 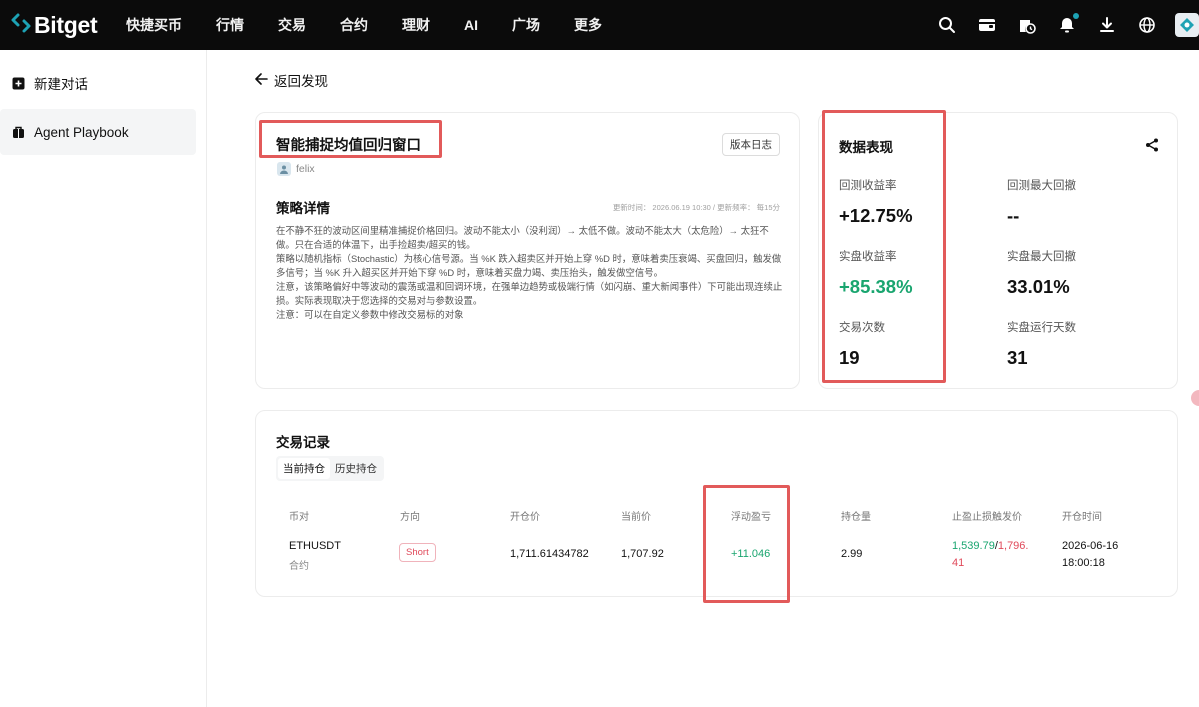 I want to click on sidebar-item-label: 新建对话, so click(x=61, y=84).